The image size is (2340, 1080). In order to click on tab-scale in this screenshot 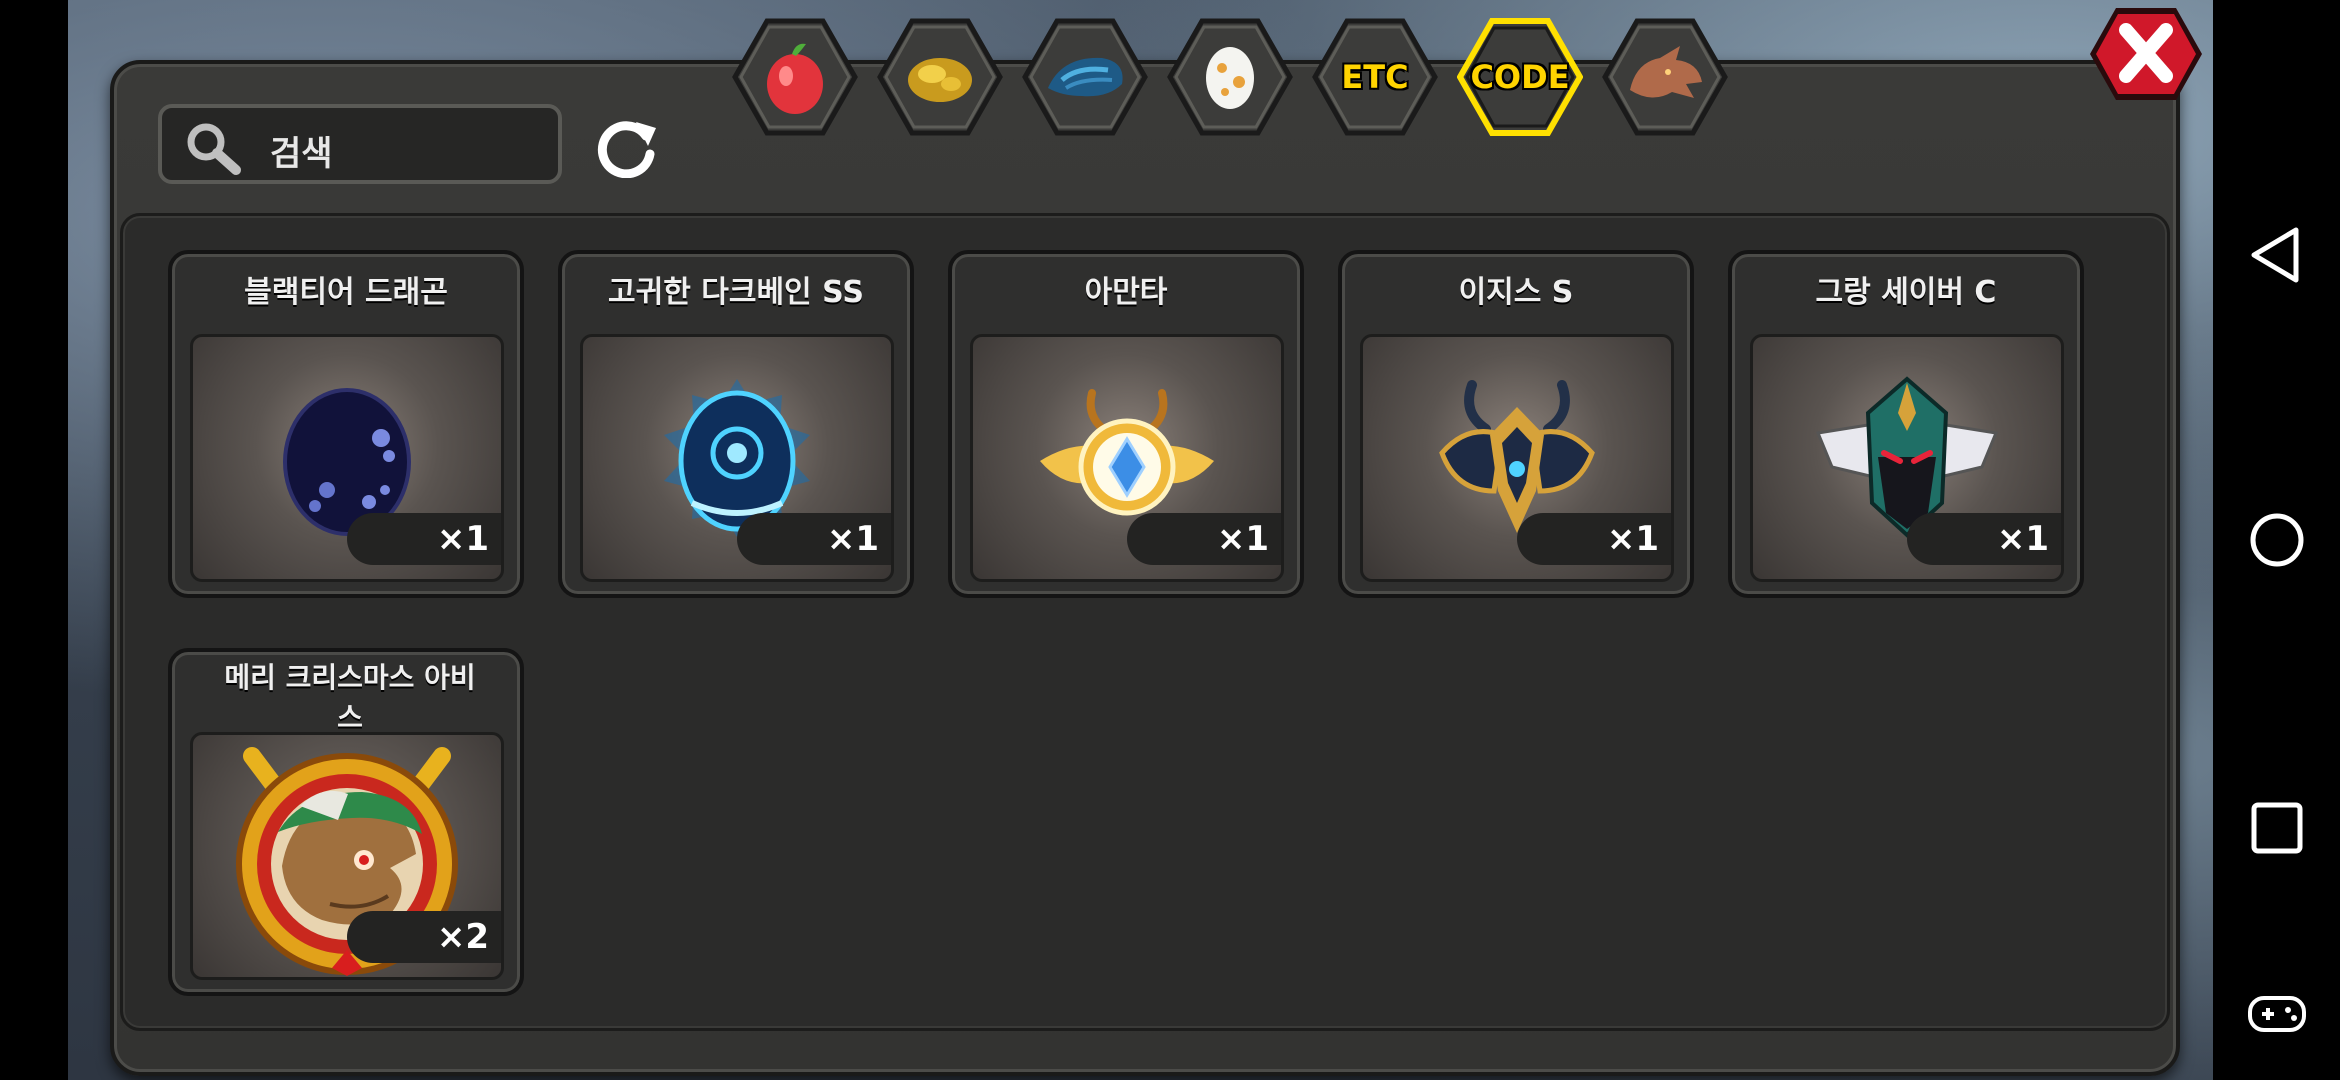, I will do `click(1085, 77)`.